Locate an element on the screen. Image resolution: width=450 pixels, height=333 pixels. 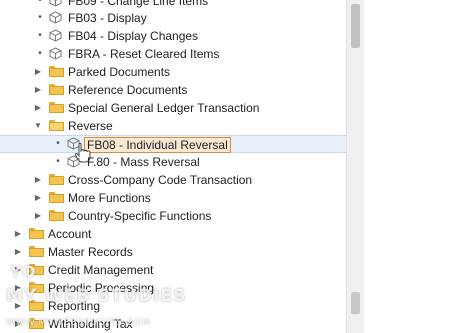
tree-item-fb08: • FB08 - Individual Reversal is located at coordinates (173, 144).